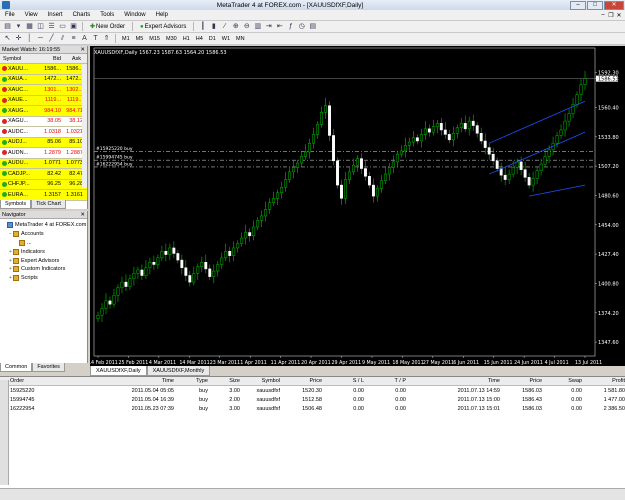 This screenshot has height=500, width=625. Describe the element at coordinates (199, 39) in the screenshot. I see `timeframe-h4: H4` at that location.